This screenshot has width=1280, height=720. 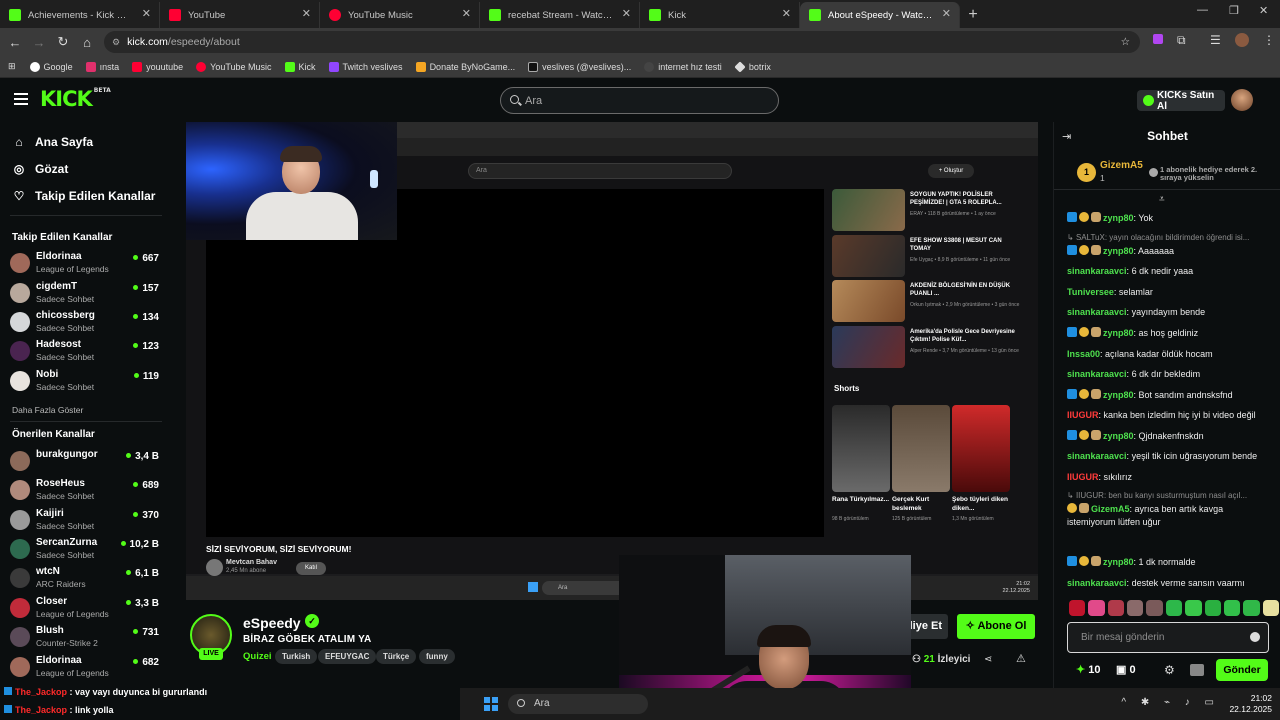 I want to click on badge-icon, so click(x=1197, y=670).